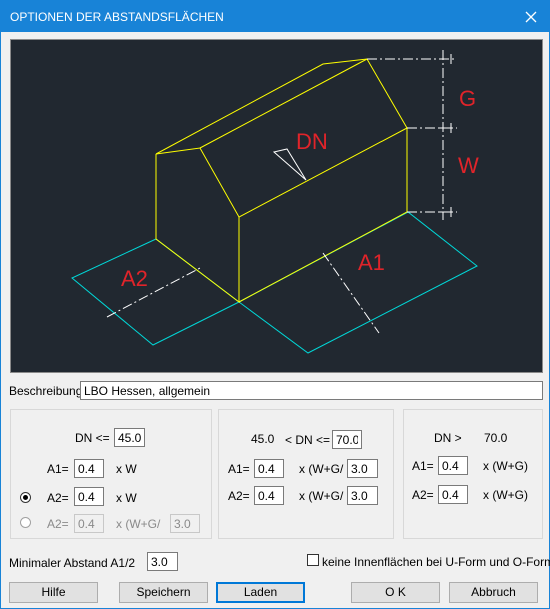  Describe the element at coordinates (371, 262) in the screenshot. I see `label-a1: A1` at that location.